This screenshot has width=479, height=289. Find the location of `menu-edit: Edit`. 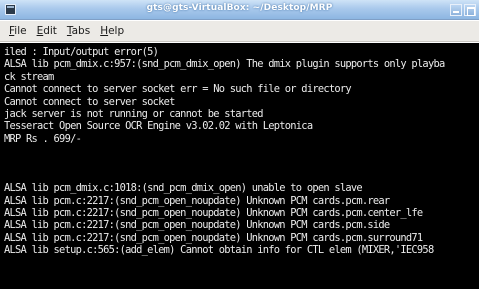

menu-edit: Edit is located at coordinates (47, 31).